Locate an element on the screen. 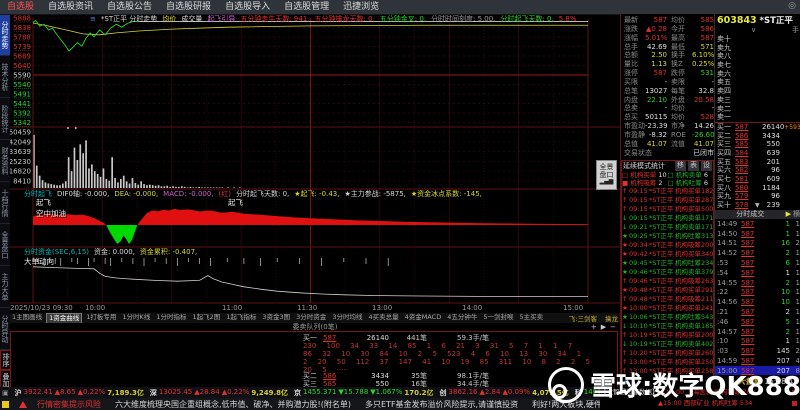 The height and width of the screenshot is (410, 800). left-tab: 主力大单 is located at coordinates (5, 287).